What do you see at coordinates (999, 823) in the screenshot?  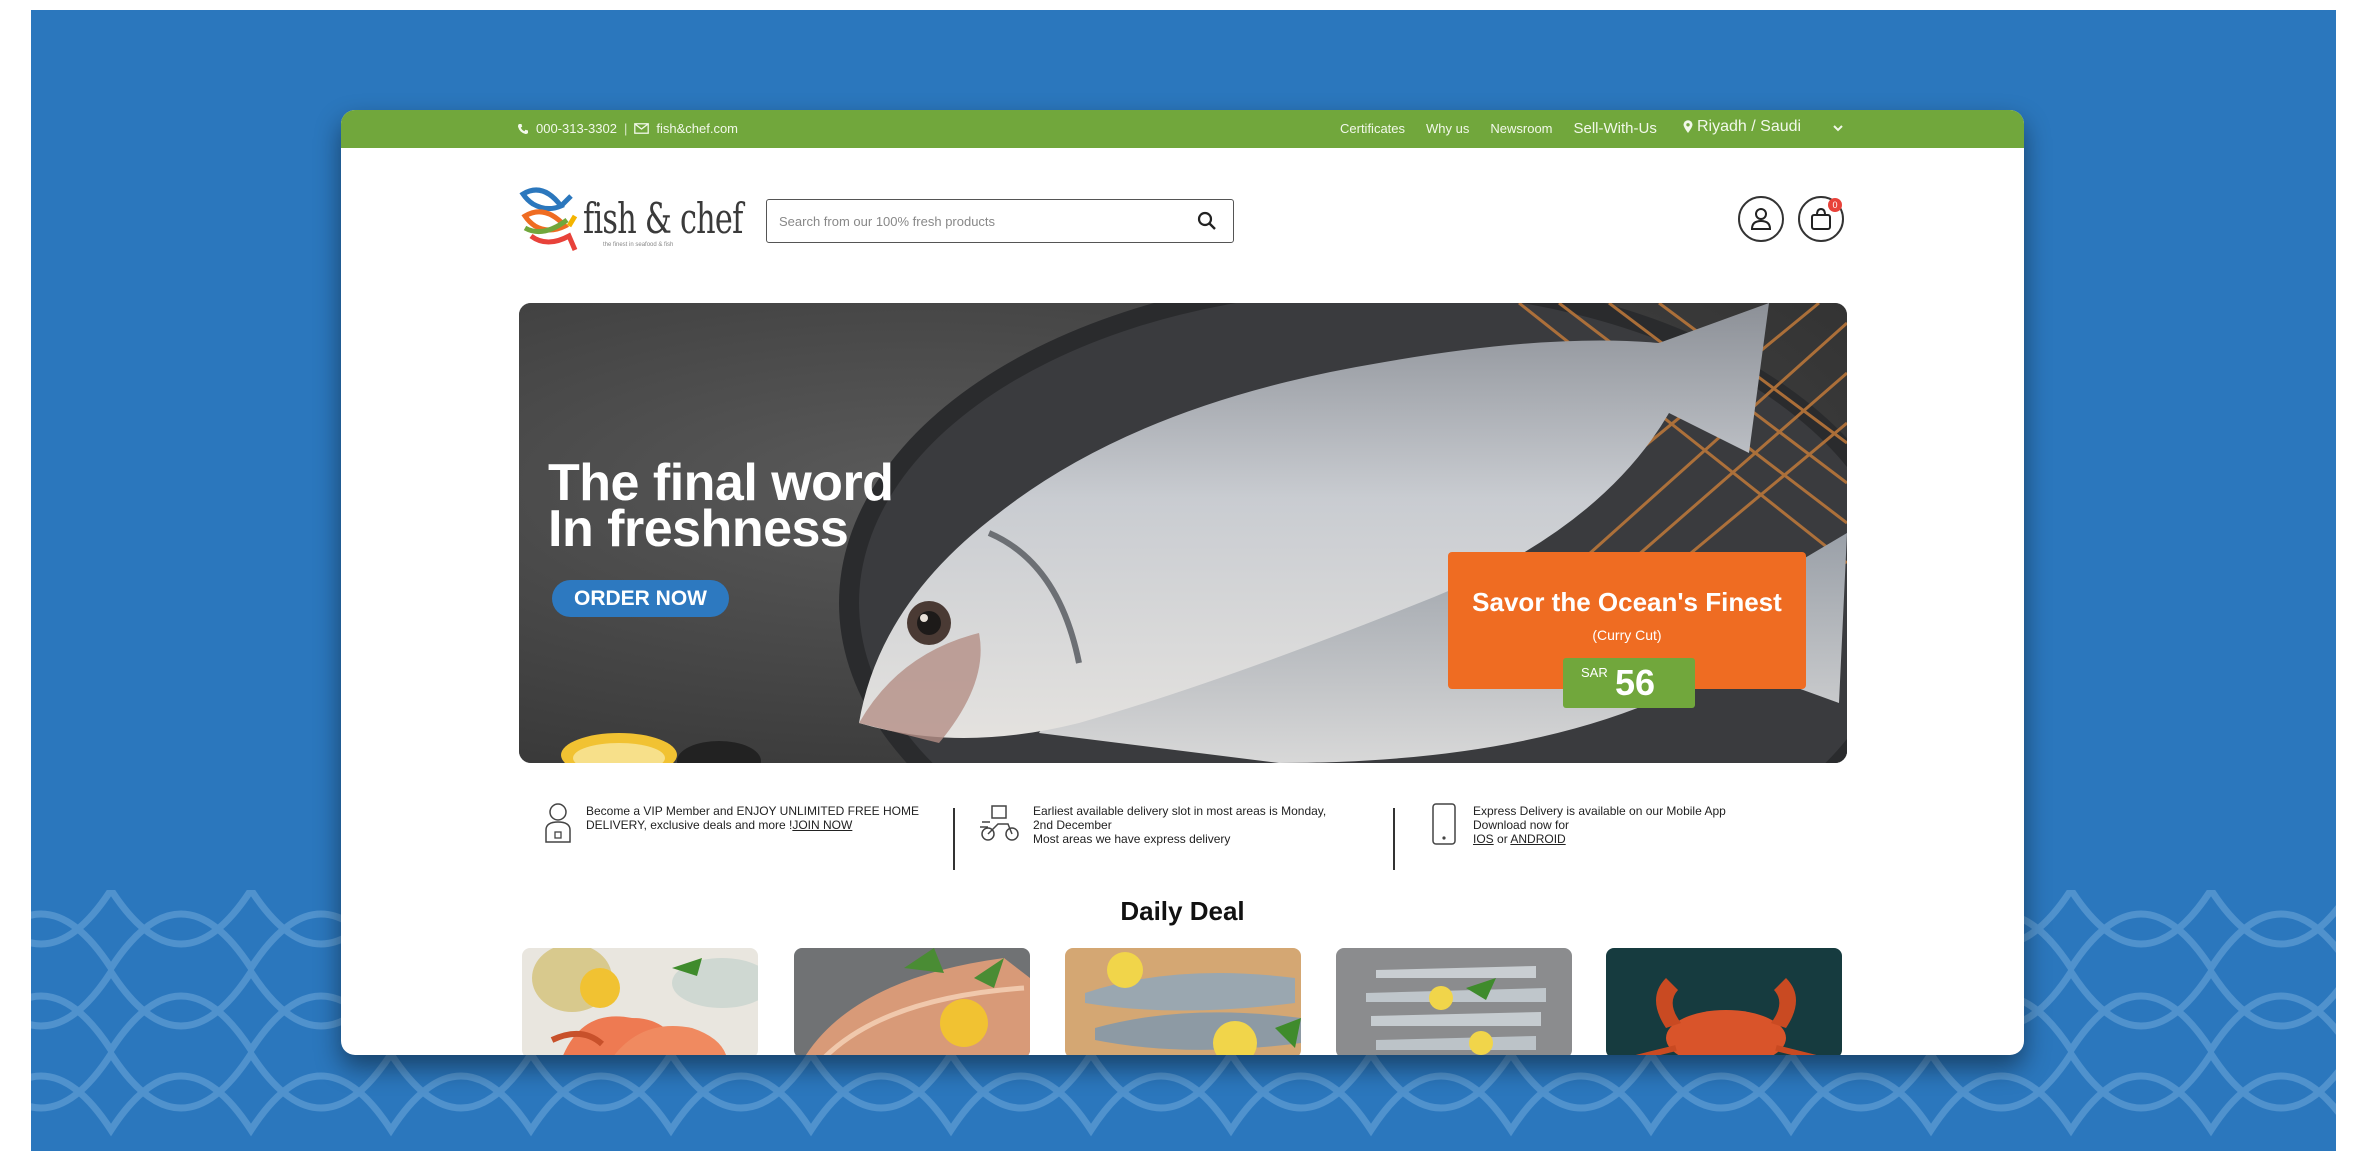 I see `delivery-scooter-icon` at bounding box center [999, 823].